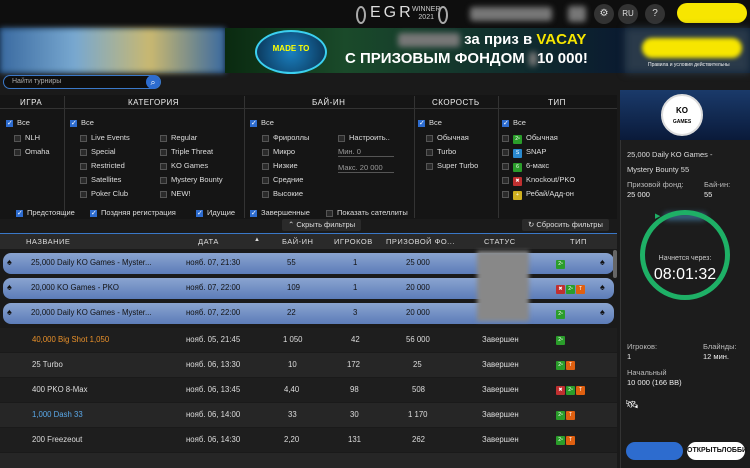  What do you see at coordinates (503, 286) in the screenshot?
I see `status-blurred` at bounding box center [503, 286].